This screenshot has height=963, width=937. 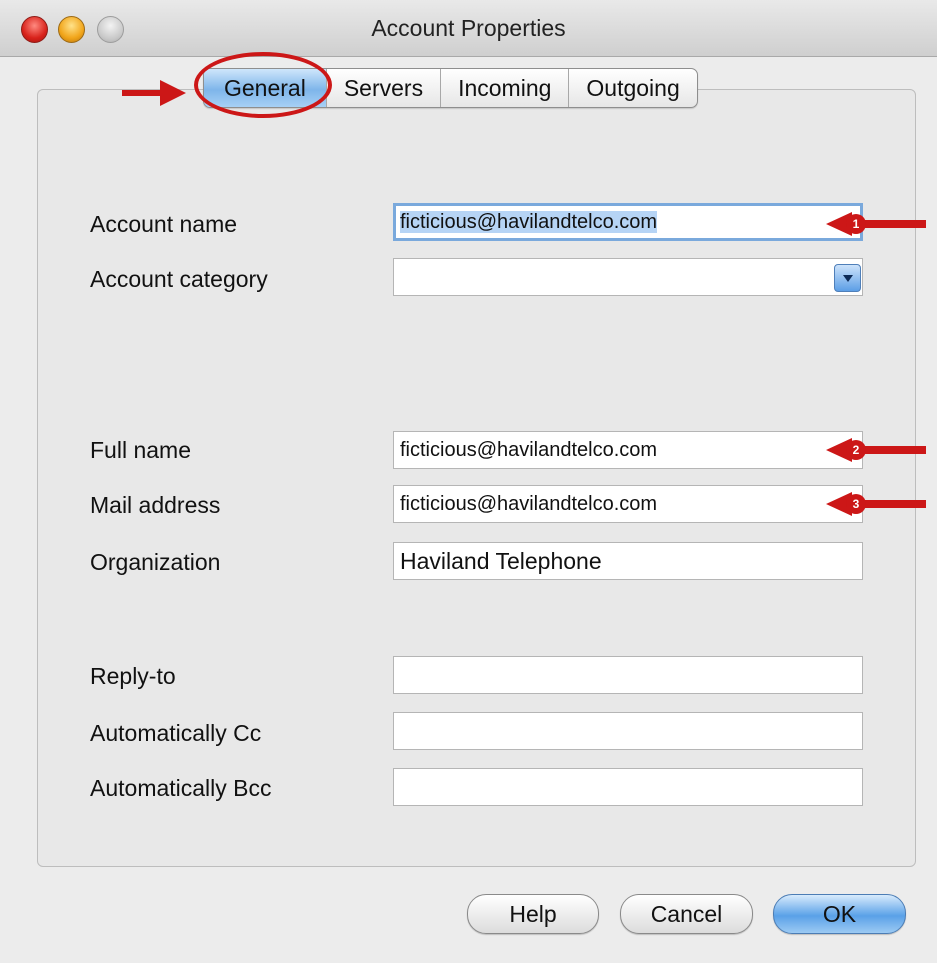 I want to click on tab-incoming: Incoming, so click(x=504, y=88).